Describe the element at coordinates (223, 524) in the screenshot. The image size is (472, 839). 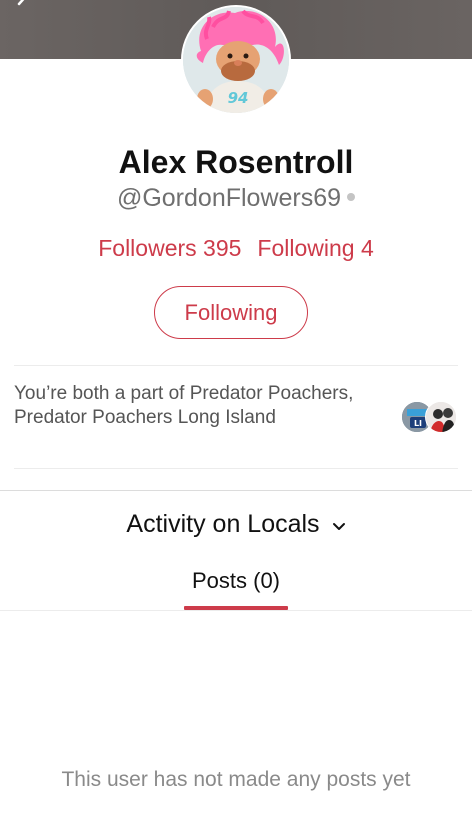
I see `activity-title: Activity on Locals` at that location.